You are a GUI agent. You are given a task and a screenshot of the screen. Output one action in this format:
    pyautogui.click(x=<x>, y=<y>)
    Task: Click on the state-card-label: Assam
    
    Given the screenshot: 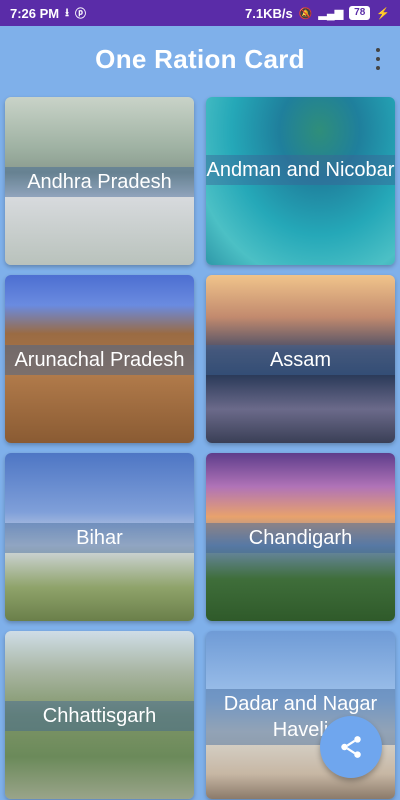 What is the action you would take?
    pyautogui.click(x=300, y=360)
    